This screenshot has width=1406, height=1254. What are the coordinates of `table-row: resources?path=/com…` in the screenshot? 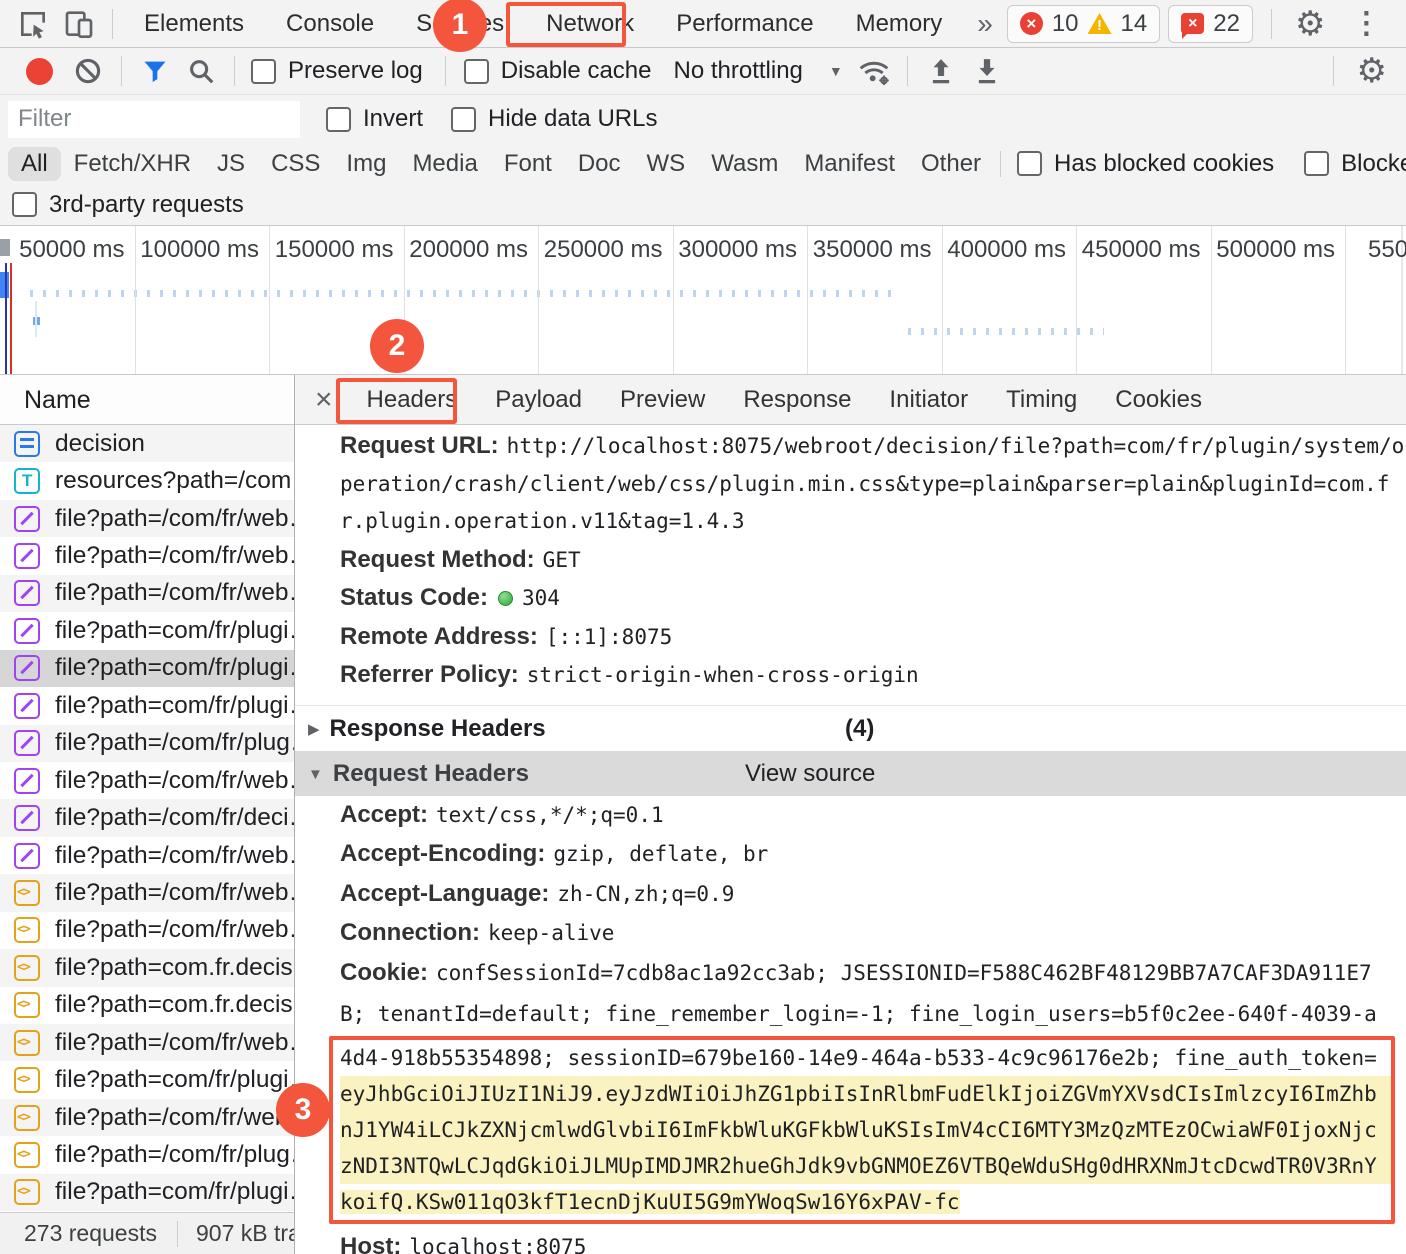 It's located at (147, 480).